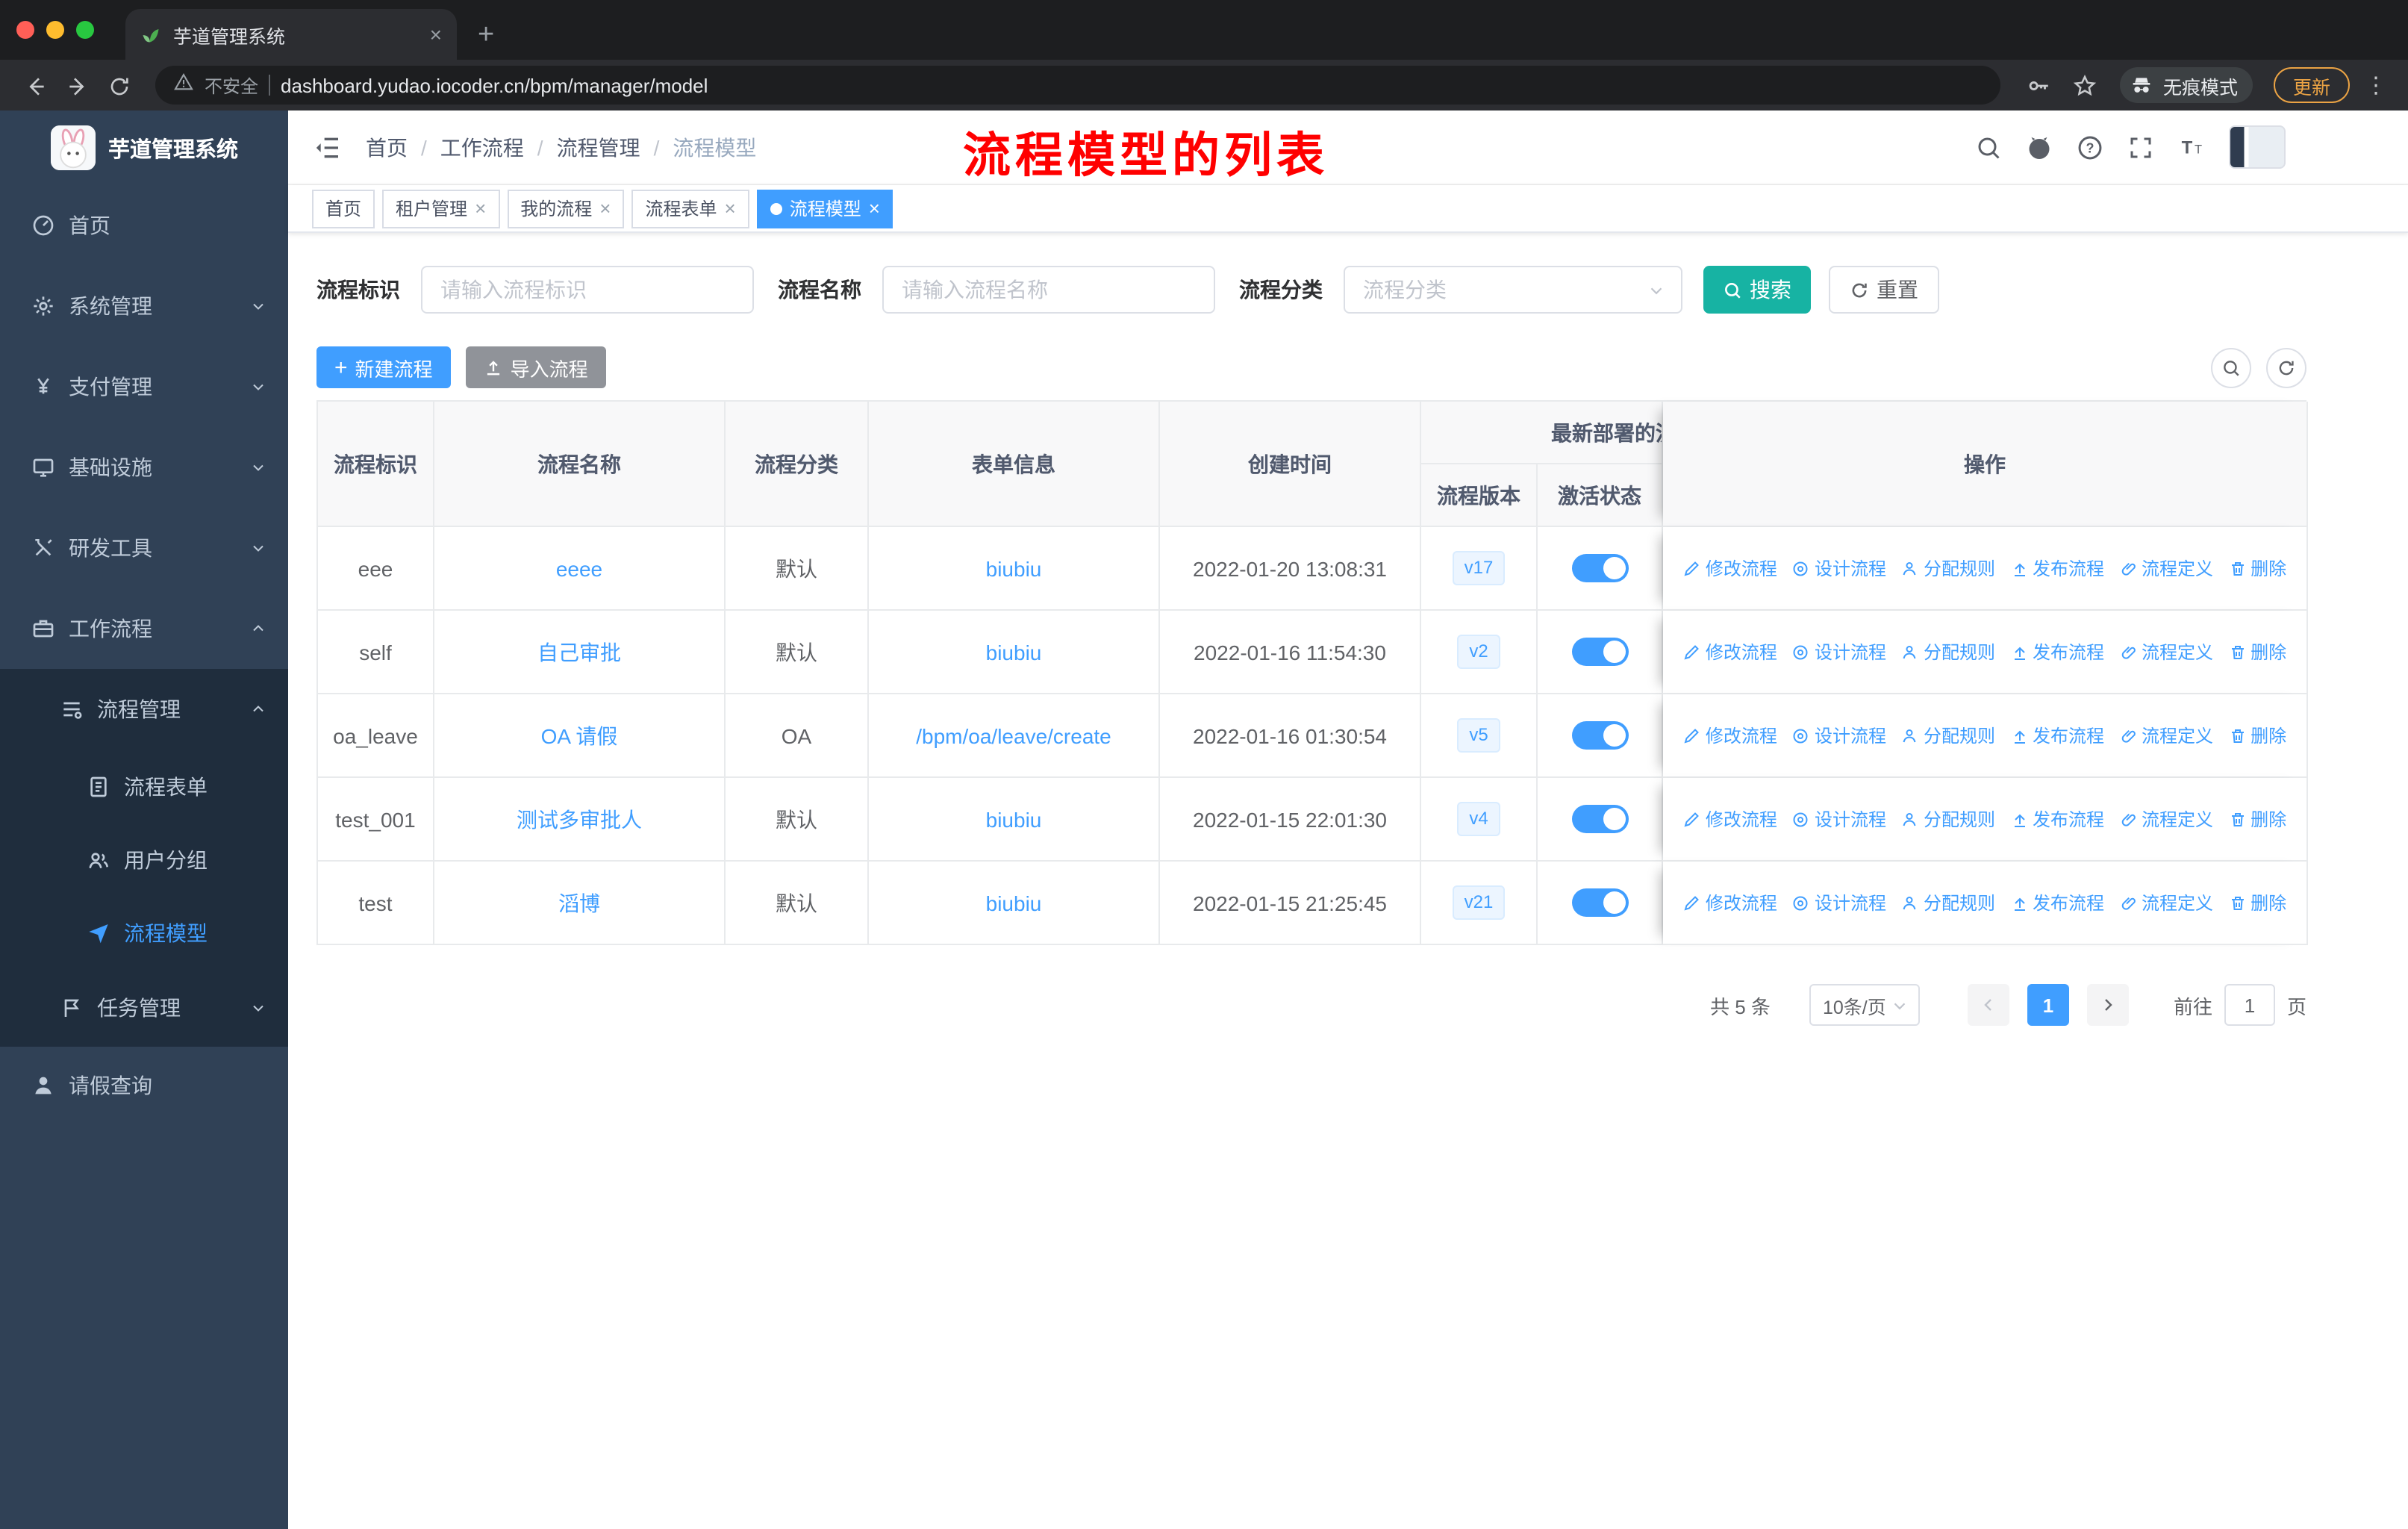  Describe the element at coordinates (85, 30) in the screenshot. I see `zoom-window-button` at that location.